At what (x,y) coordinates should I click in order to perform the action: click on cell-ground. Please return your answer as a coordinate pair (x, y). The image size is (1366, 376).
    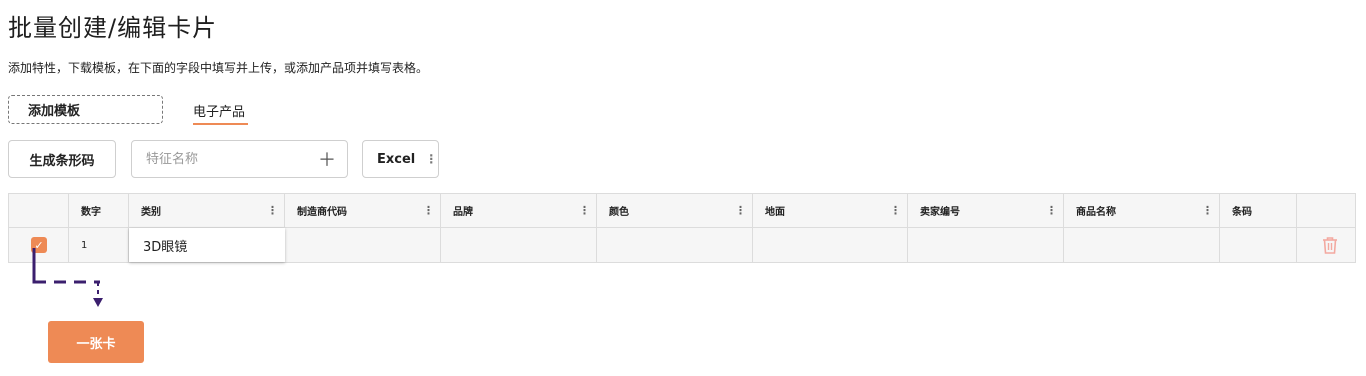
    Looking at the image, I should click on (830, 245).